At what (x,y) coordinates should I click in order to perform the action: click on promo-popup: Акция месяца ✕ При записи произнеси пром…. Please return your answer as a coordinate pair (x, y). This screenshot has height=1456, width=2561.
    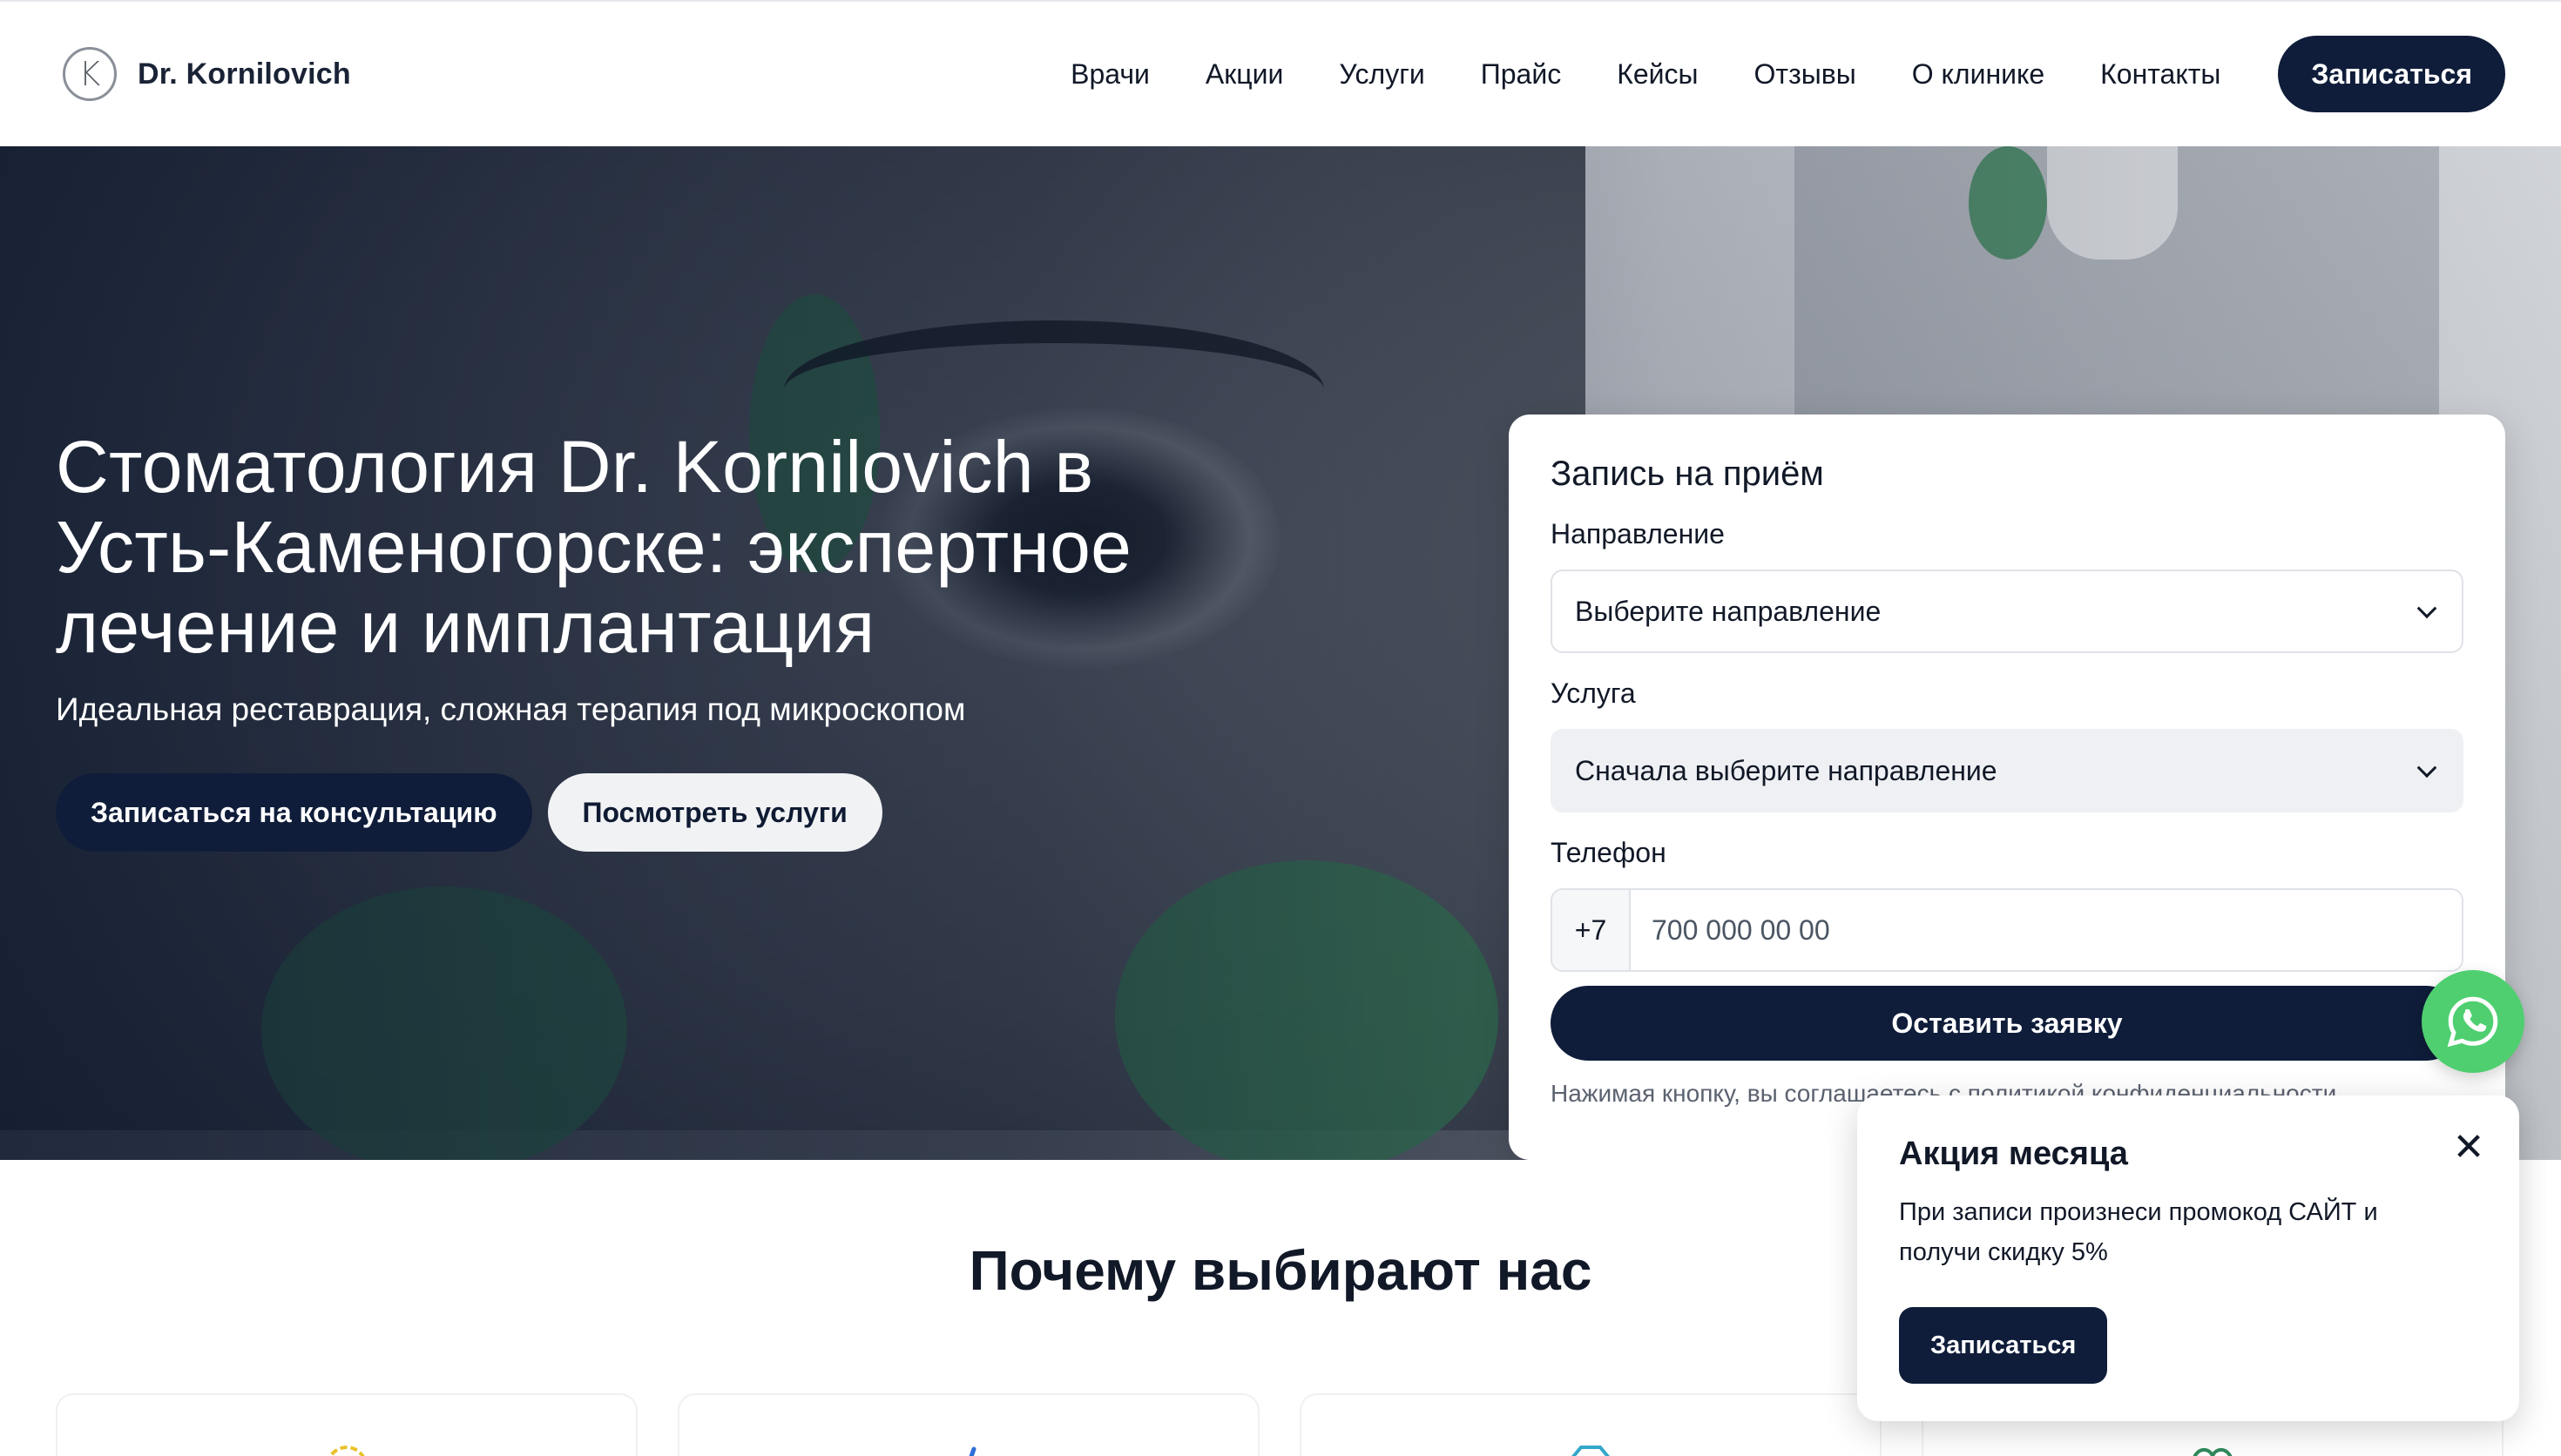
    Looking at the image, I should click on (2188, 1258).